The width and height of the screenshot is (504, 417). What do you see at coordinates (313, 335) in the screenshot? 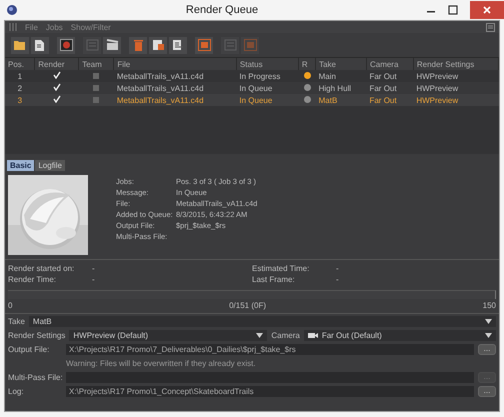
I see `camera-icon` at bounding box center [313, 335].